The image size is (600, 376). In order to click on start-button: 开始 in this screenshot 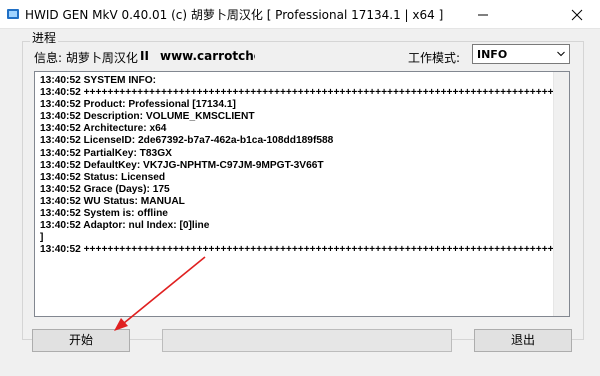, I will do `click(81, 340)`.